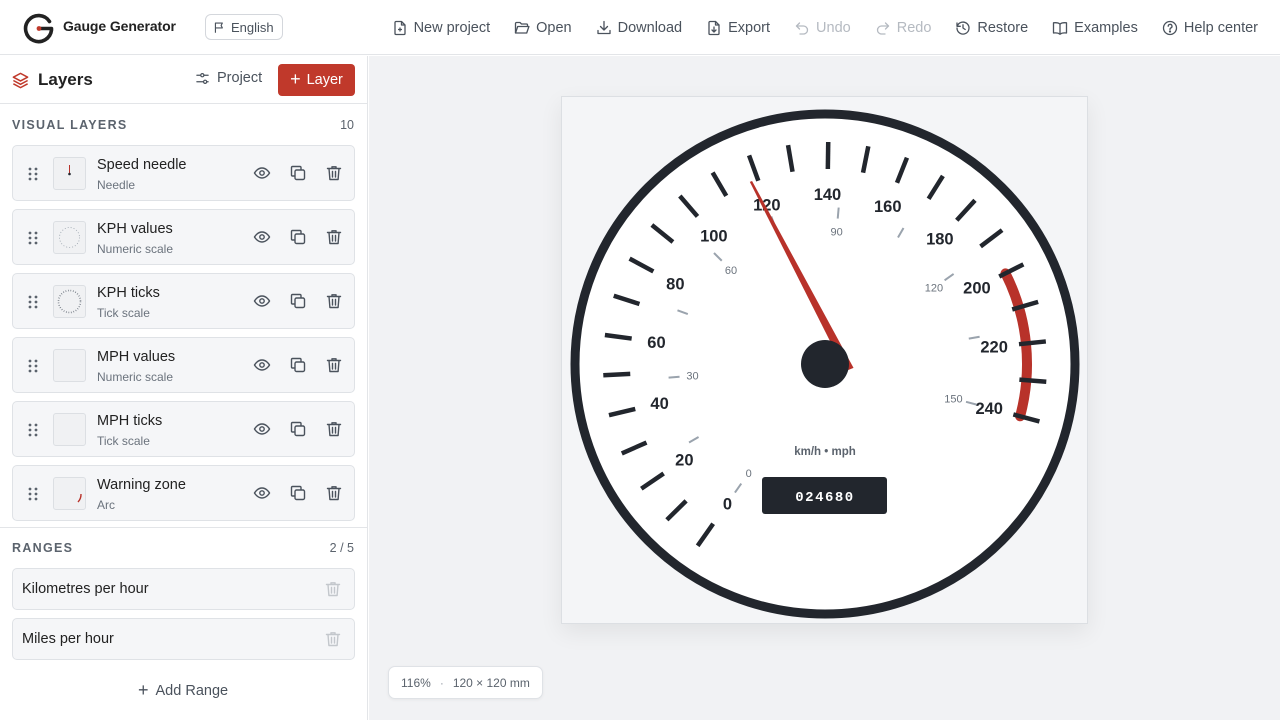 The width and height of the screenshot is (1280, 720). Describe the element at coordinates (603, 27) in the screenshot. I see `download-icon` at that location.